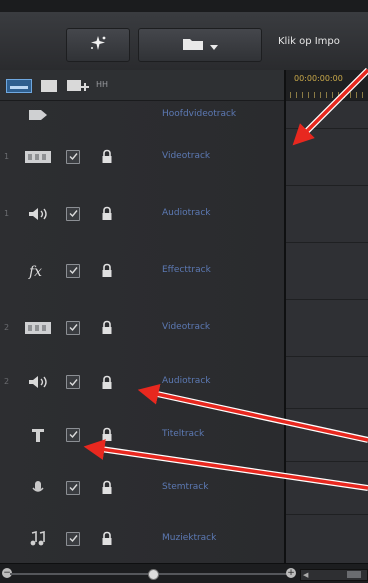 The width and height of the screenshot is (368, 583). I want to click on bottom-bar: − + ◀, so click(184, 573).